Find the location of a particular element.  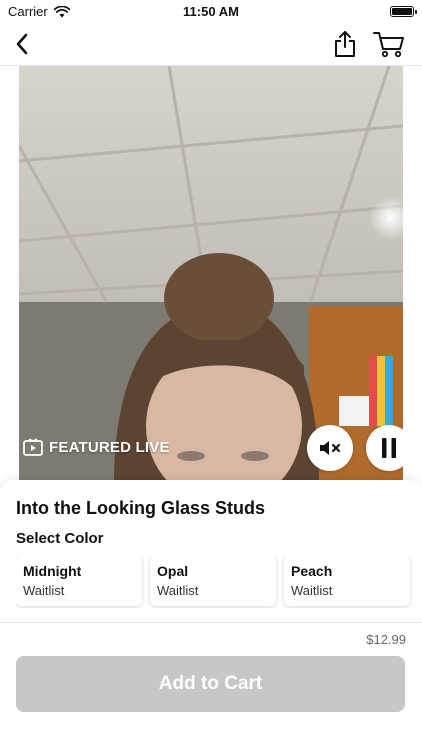

color-option-peach: Peach Waitlist is located at coordinates (347, 581).